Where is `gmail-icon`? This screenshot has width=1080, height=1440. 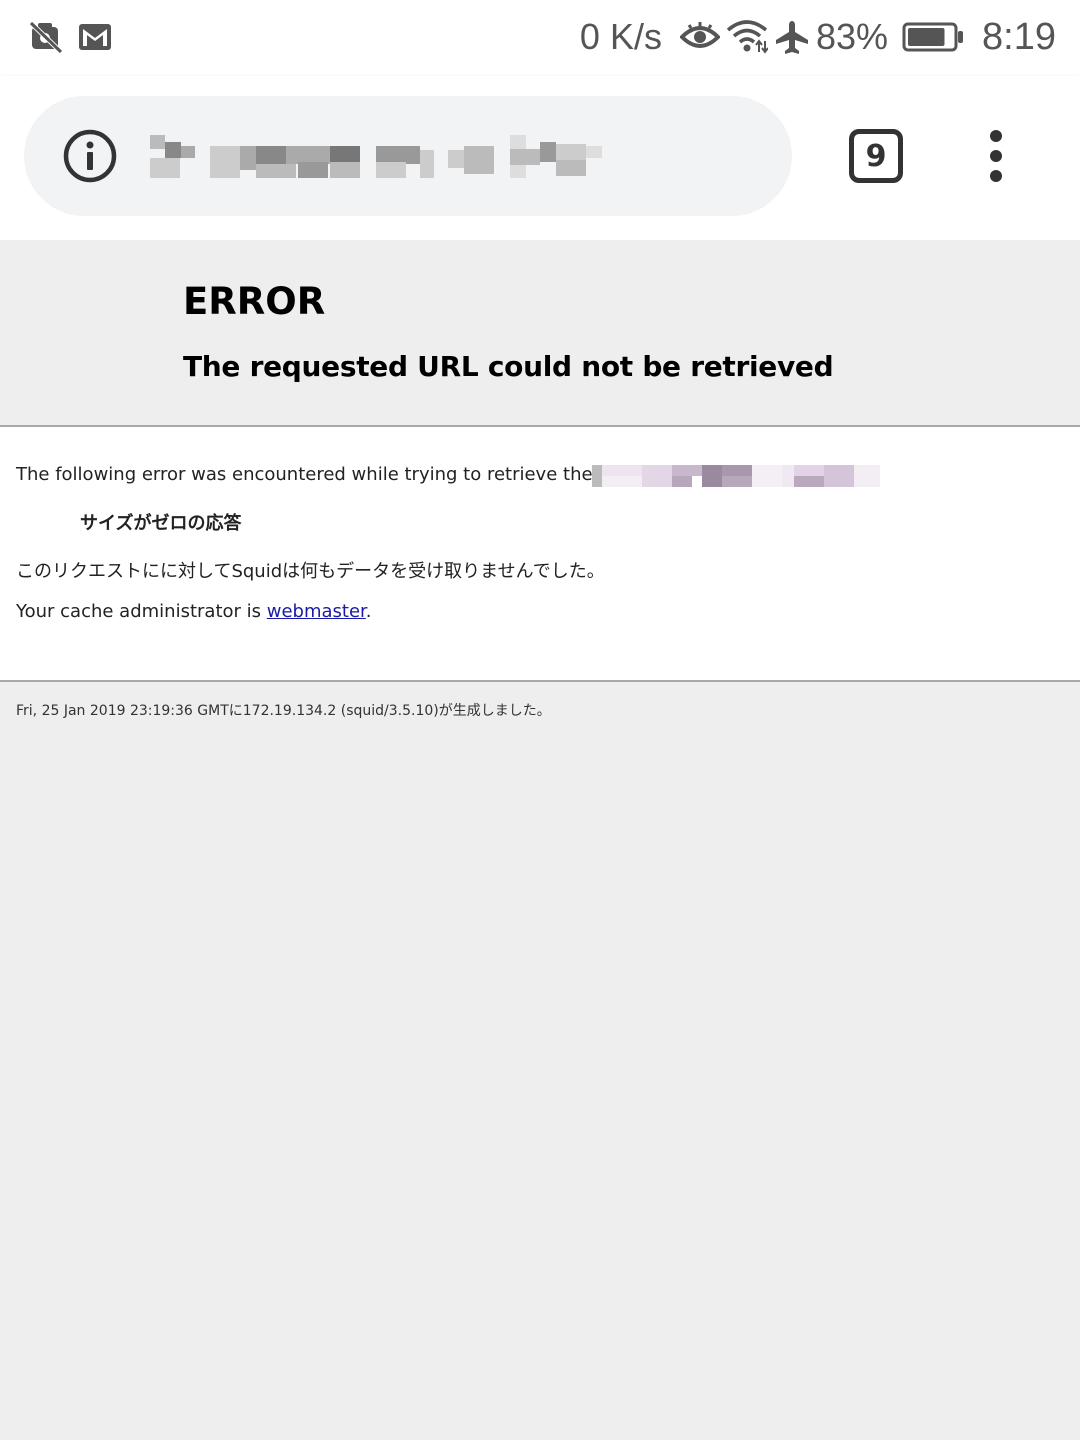
gmail-icon is located at coordinates (95, 37).